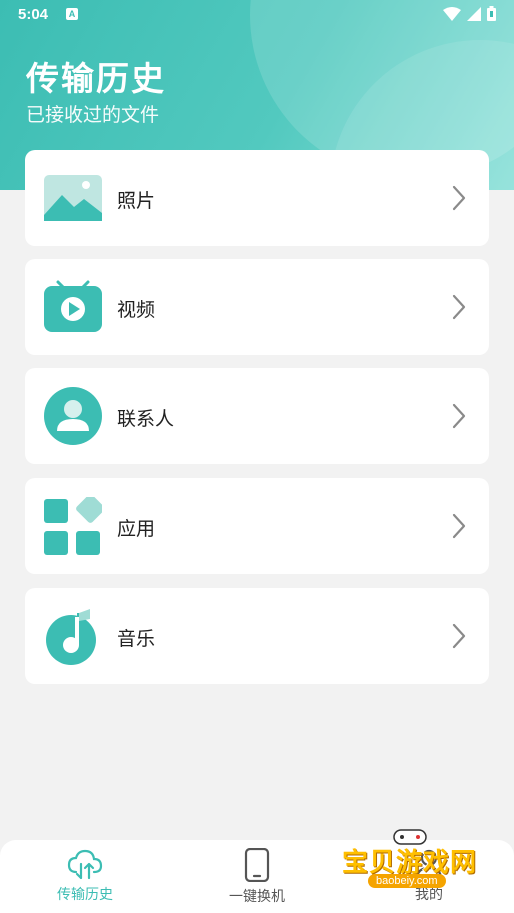 The width and height of the screenshot is (514, 913). What do you see at coordinates (136, 201) in the screenshot?
I see `list-item-label: 照片` at bounding box center [136, 201].